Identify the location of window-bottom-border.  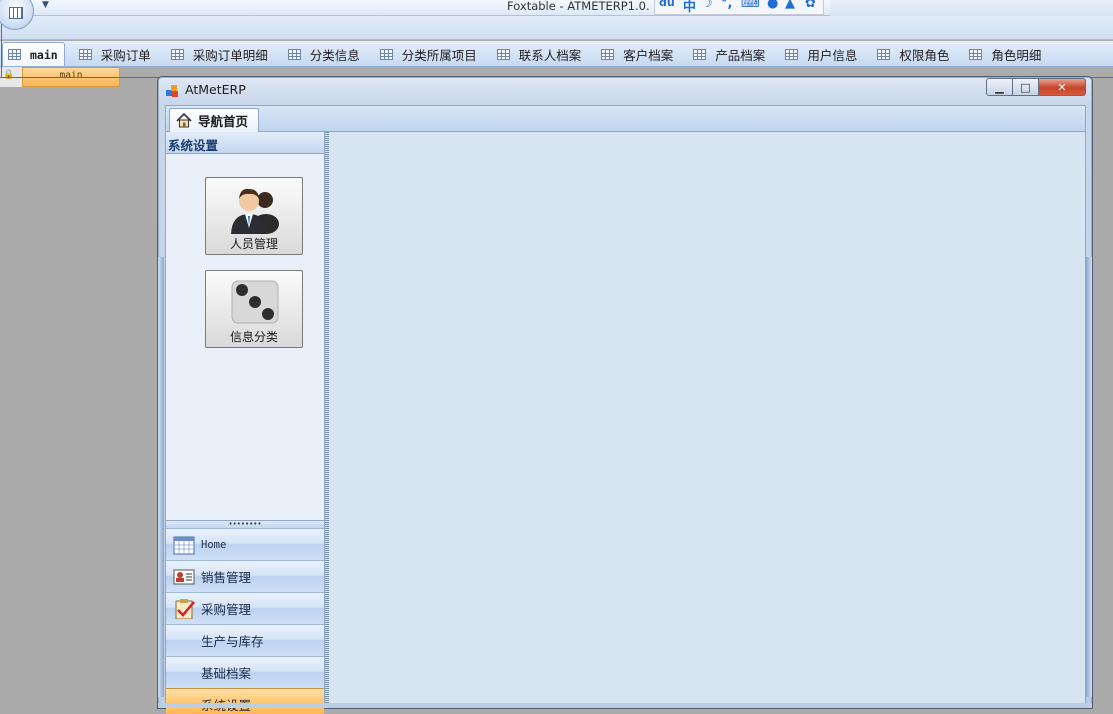
(625, 705).